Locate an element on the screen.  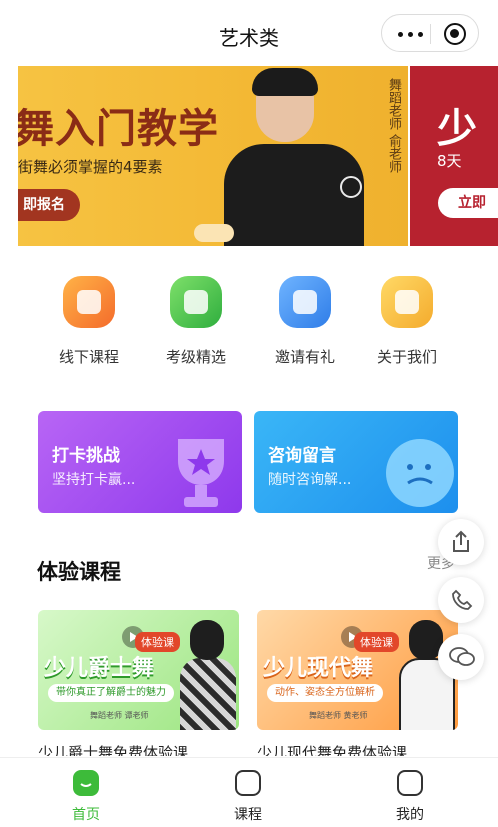
title-bar: 艺术类 is located at coordinates (249, 32).